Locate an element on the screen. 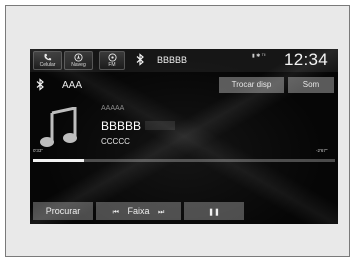  device-name: AAA is located at coordinates (72, 85).